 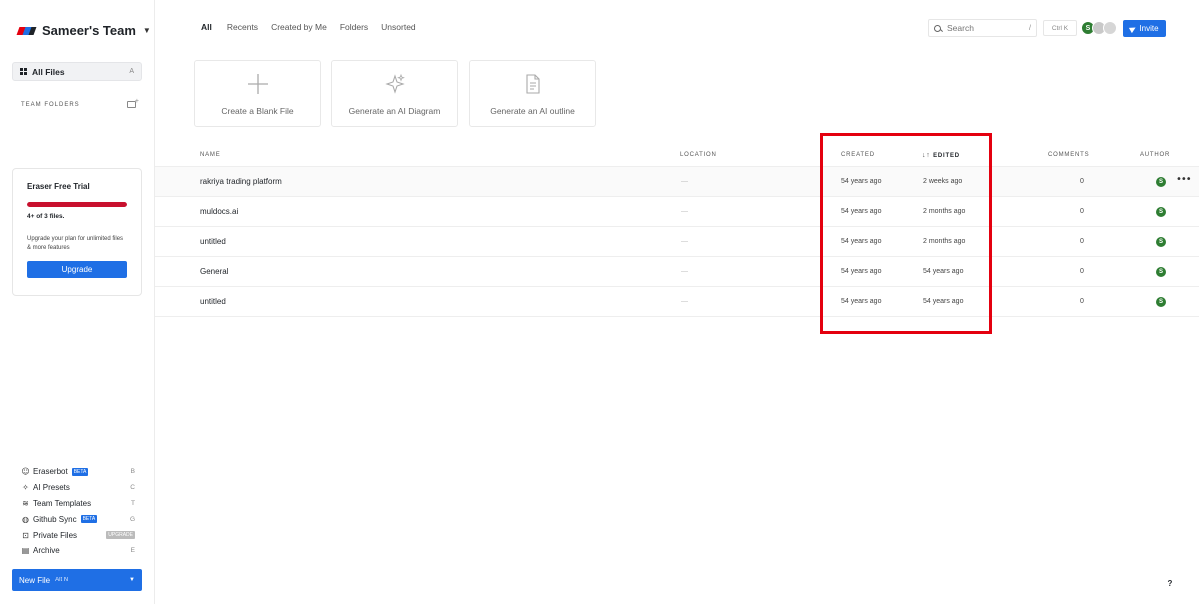 I want to click on team-switcher: Sameer's Team ▼, so click(x=83, y=30).